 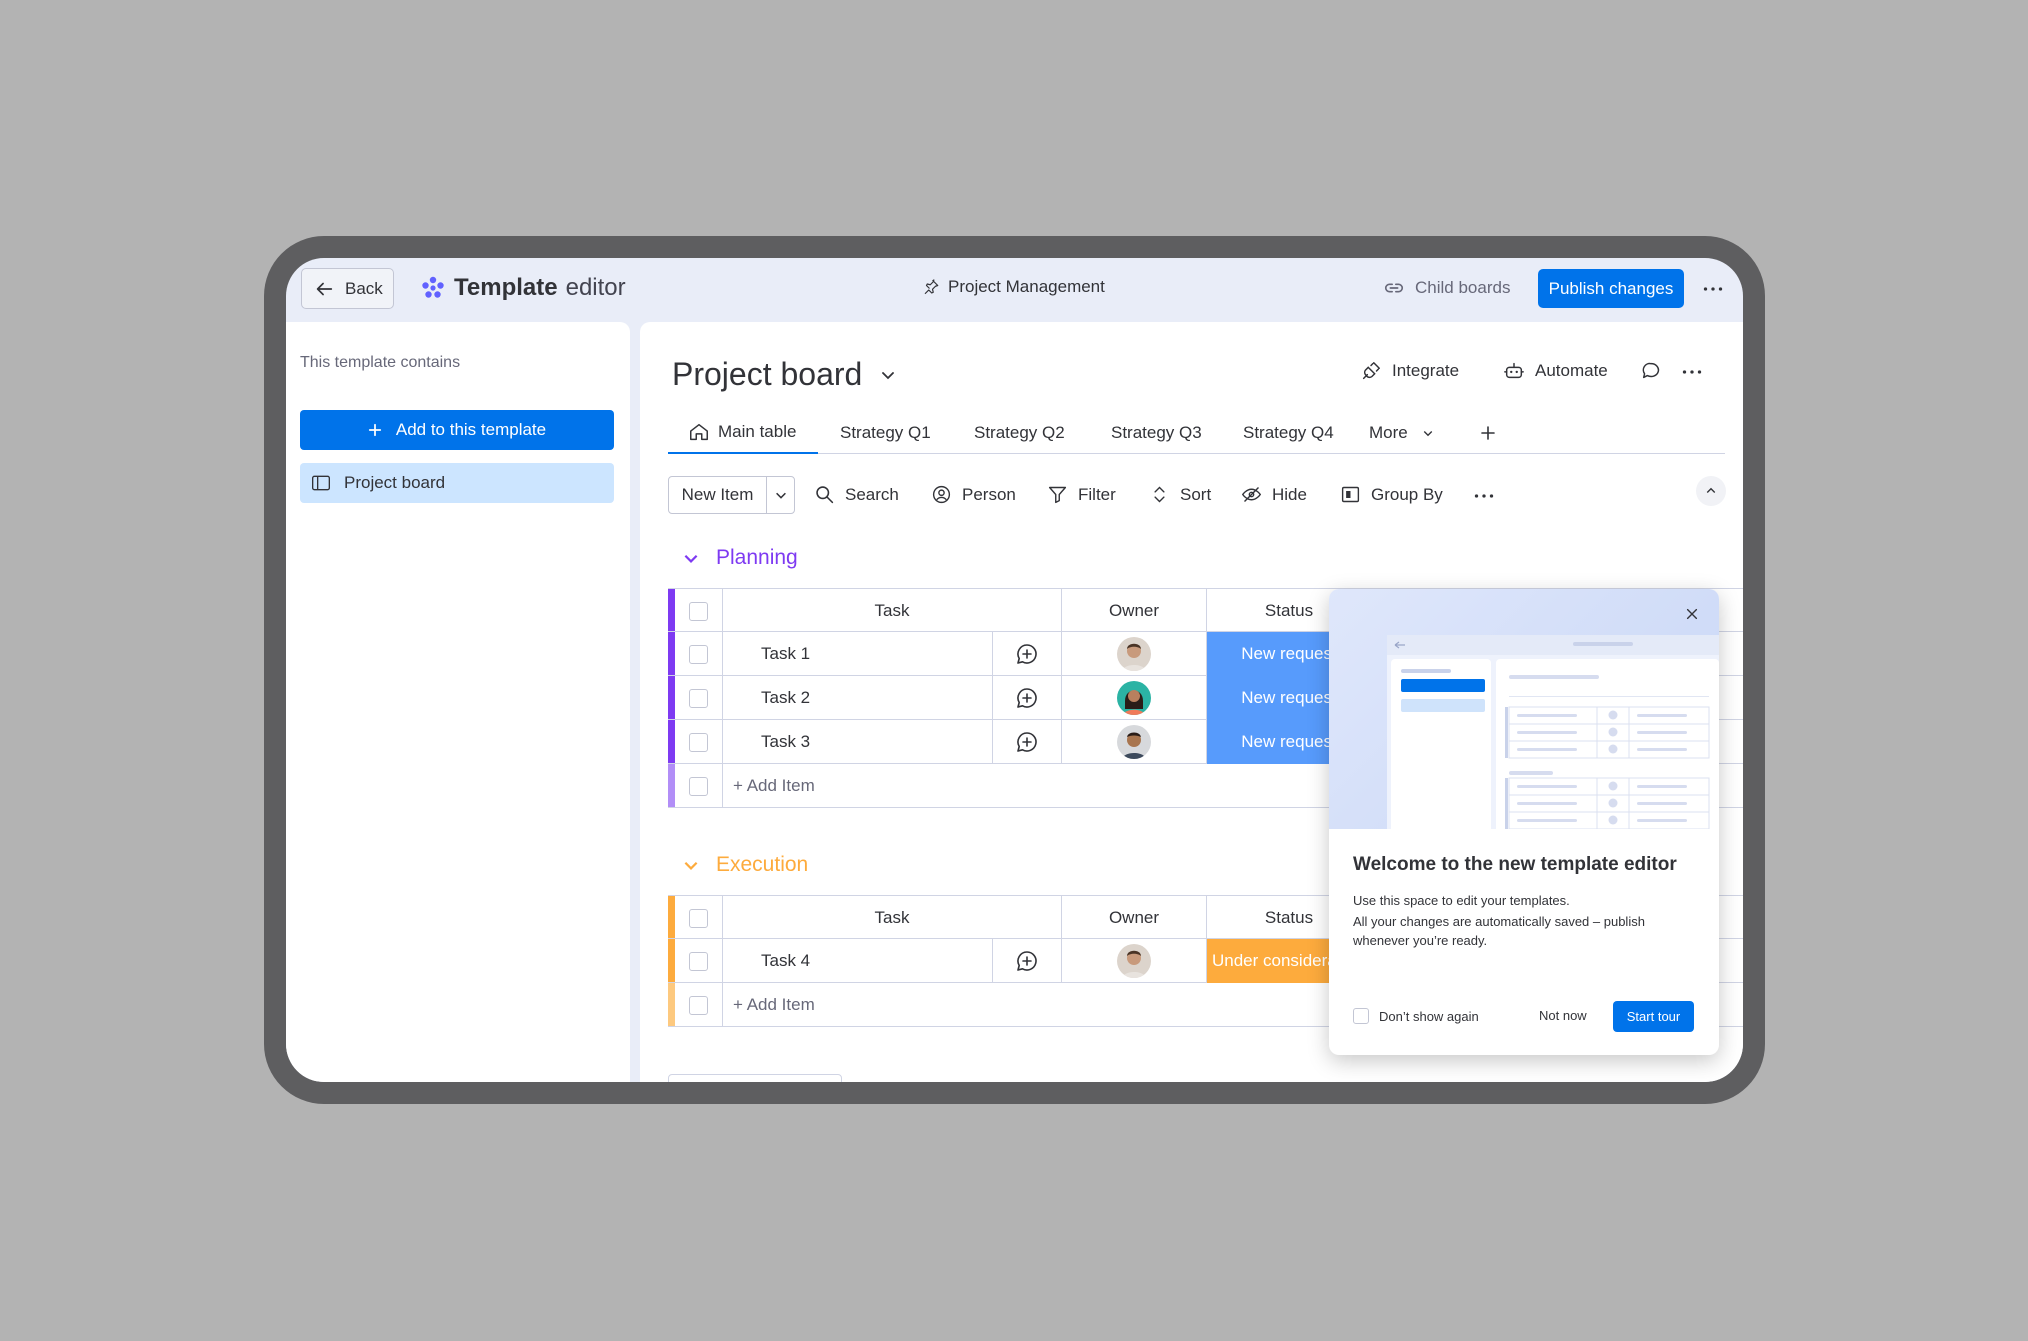 What do you see at coordinates (1653, 1016) in the screenshot?
I see `start-tour-button: Start tour` at bounding box center [1653, 1016].